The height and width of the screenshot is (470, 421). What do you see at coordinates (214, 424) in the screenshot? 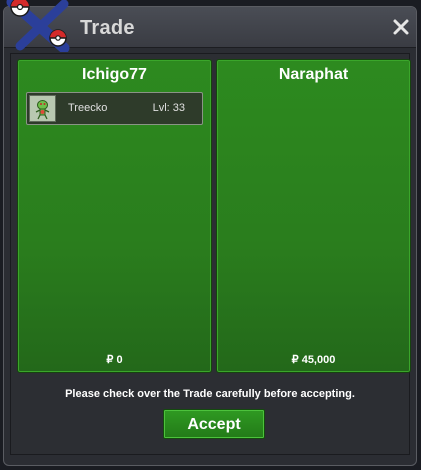
I see `accept-button: Accept` at bounding box center [214, 424].